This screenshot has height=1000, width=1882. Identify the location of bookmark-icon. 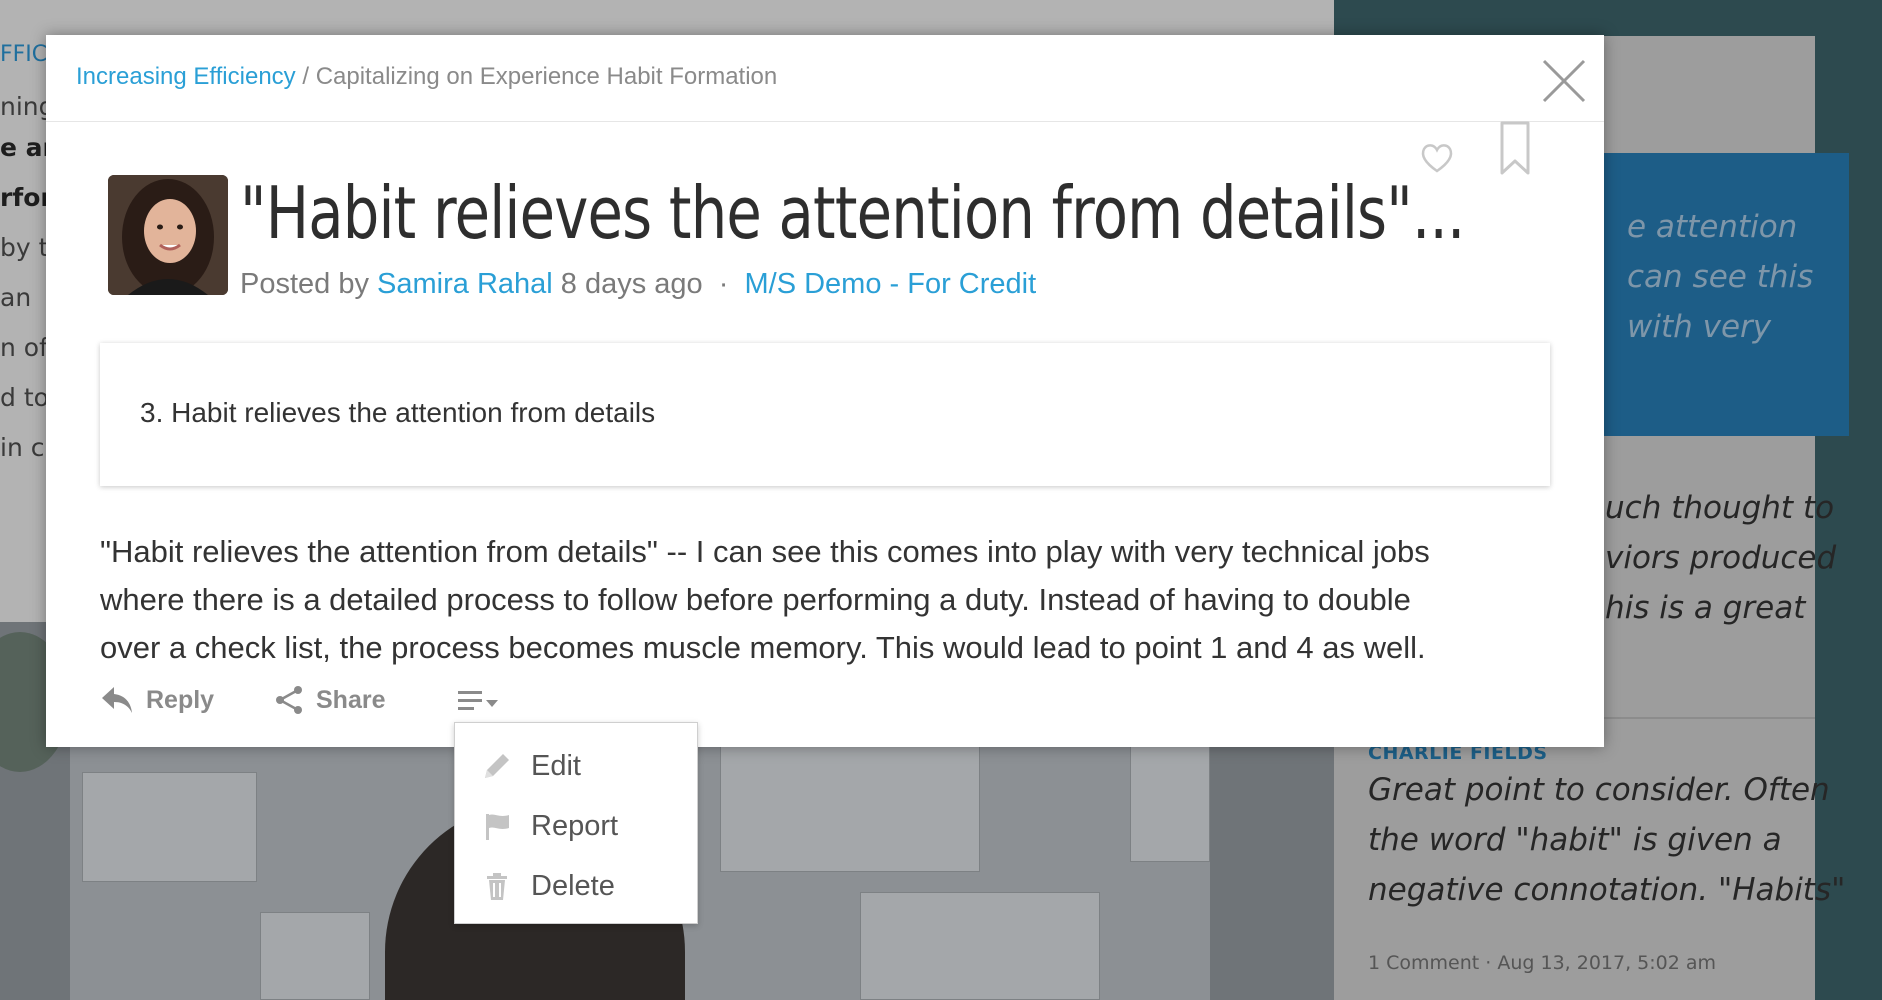
(1515, 148).